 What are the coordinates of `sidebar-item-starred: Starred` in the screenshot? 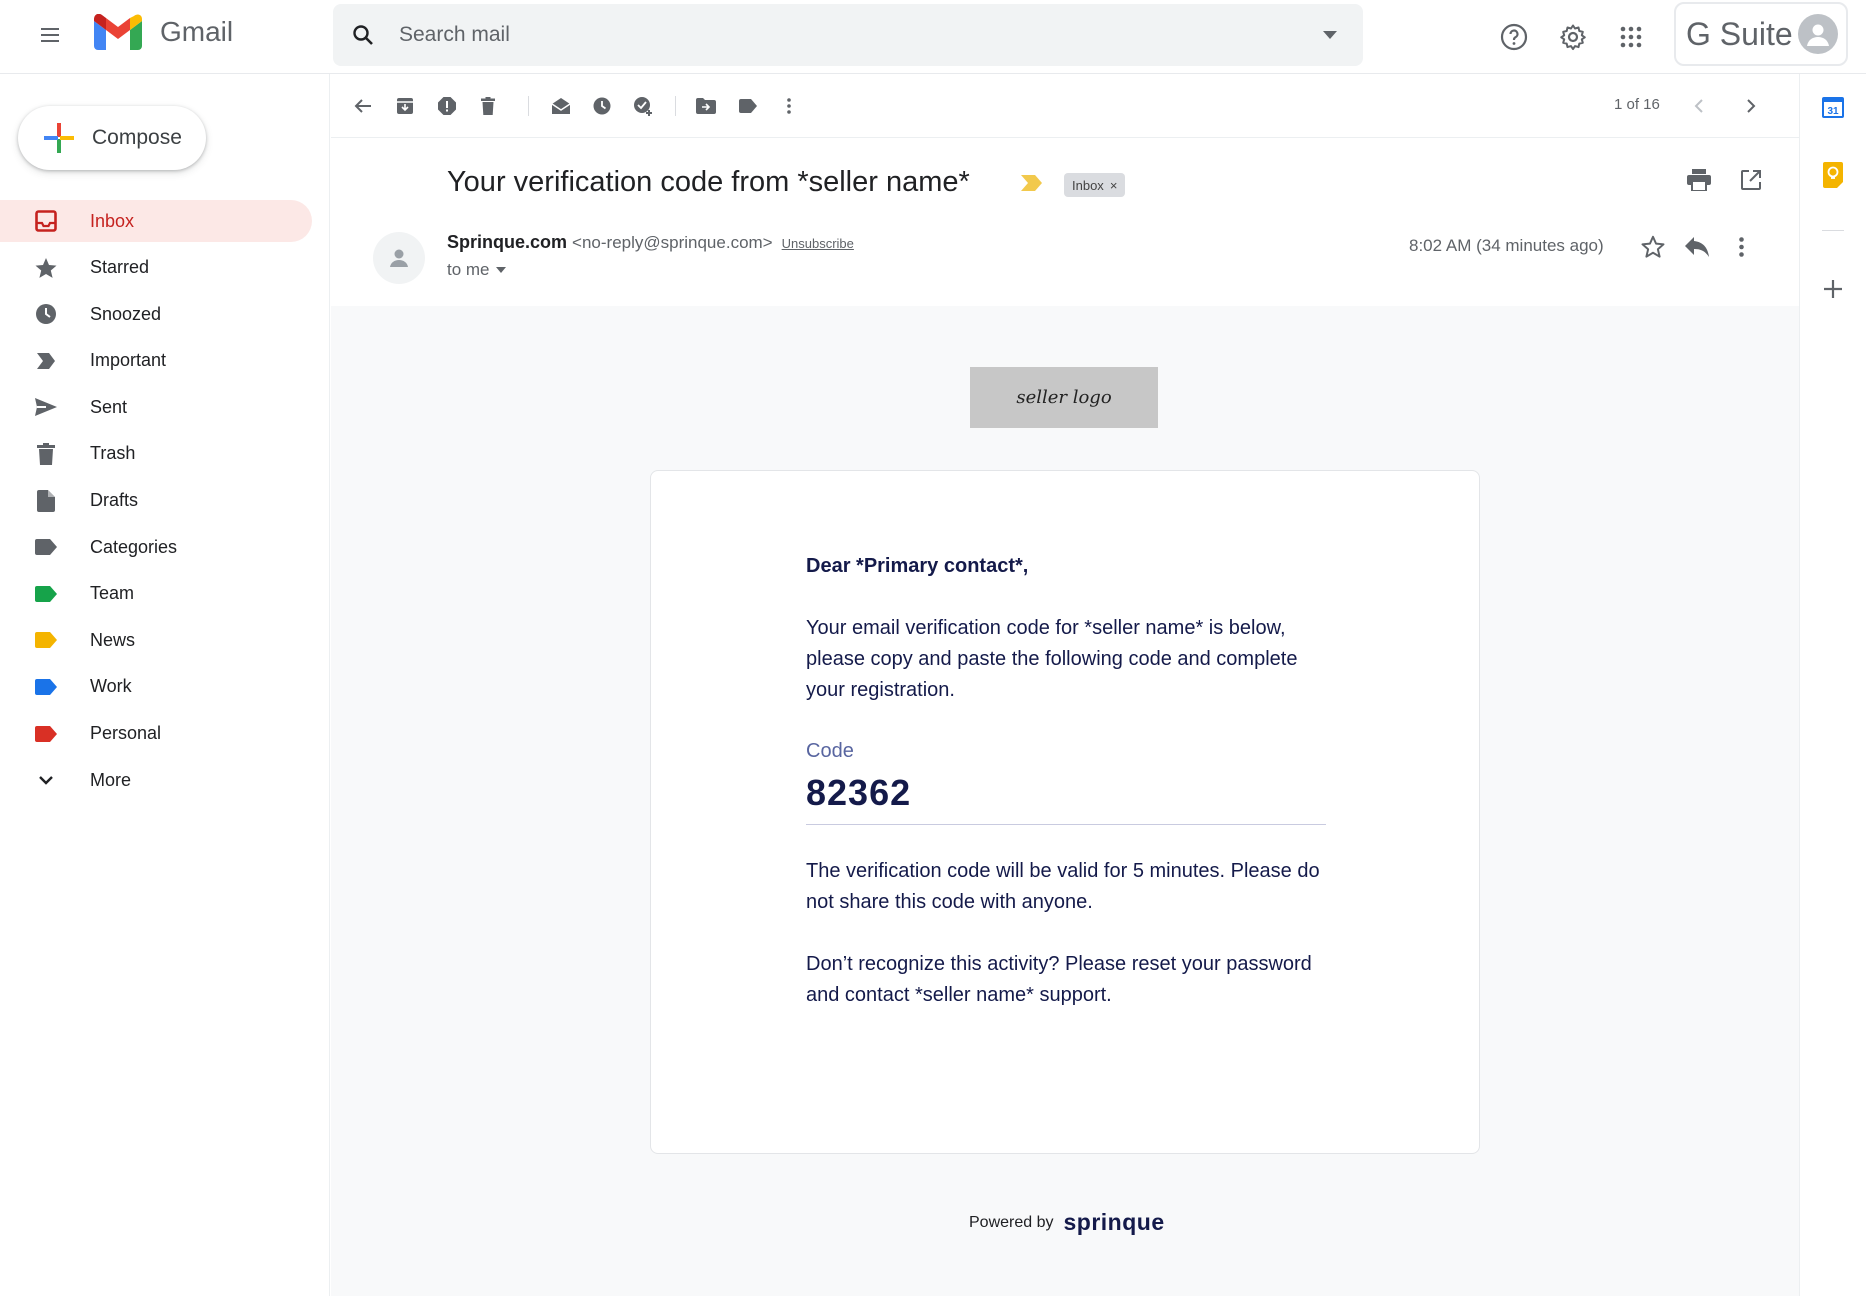 It's located at (156, 268).